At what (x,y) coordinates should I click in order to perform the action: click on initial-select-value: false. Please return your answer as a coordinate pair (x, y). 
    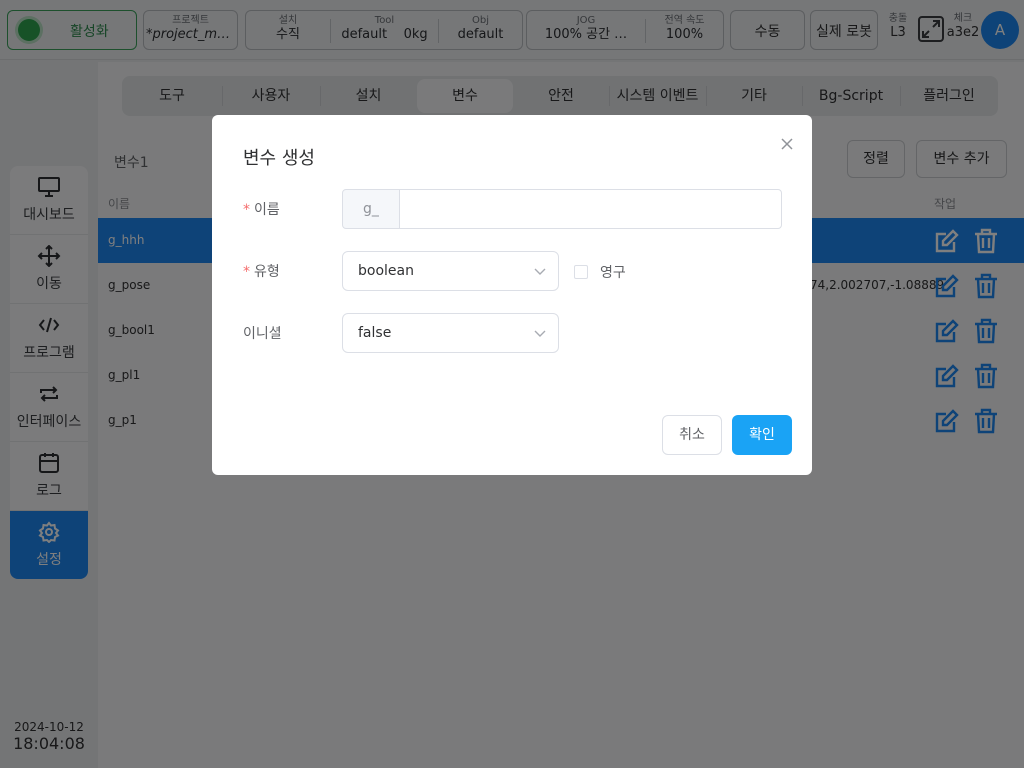
    Looking at the image, I should click on (375, 333).